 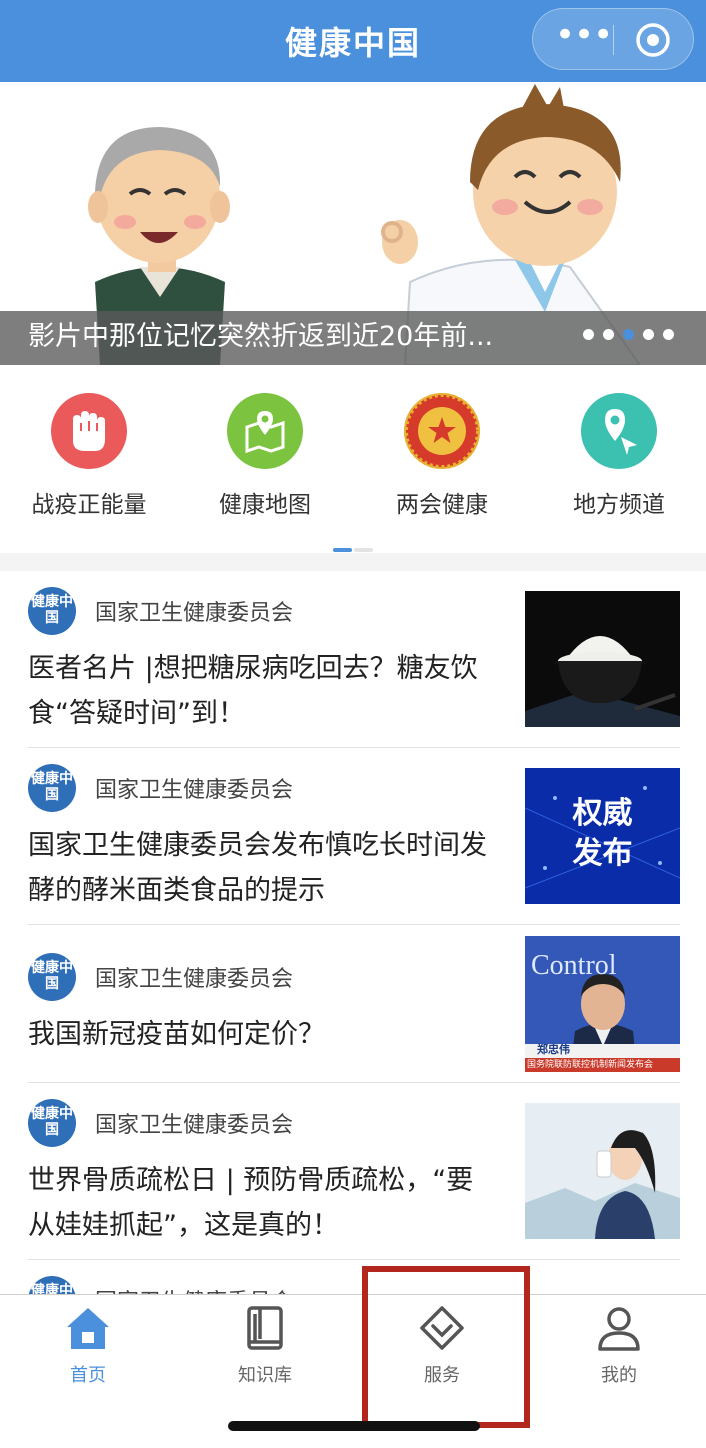 I want to click on tab-profile: 我的, so click(x=619, y=1345).